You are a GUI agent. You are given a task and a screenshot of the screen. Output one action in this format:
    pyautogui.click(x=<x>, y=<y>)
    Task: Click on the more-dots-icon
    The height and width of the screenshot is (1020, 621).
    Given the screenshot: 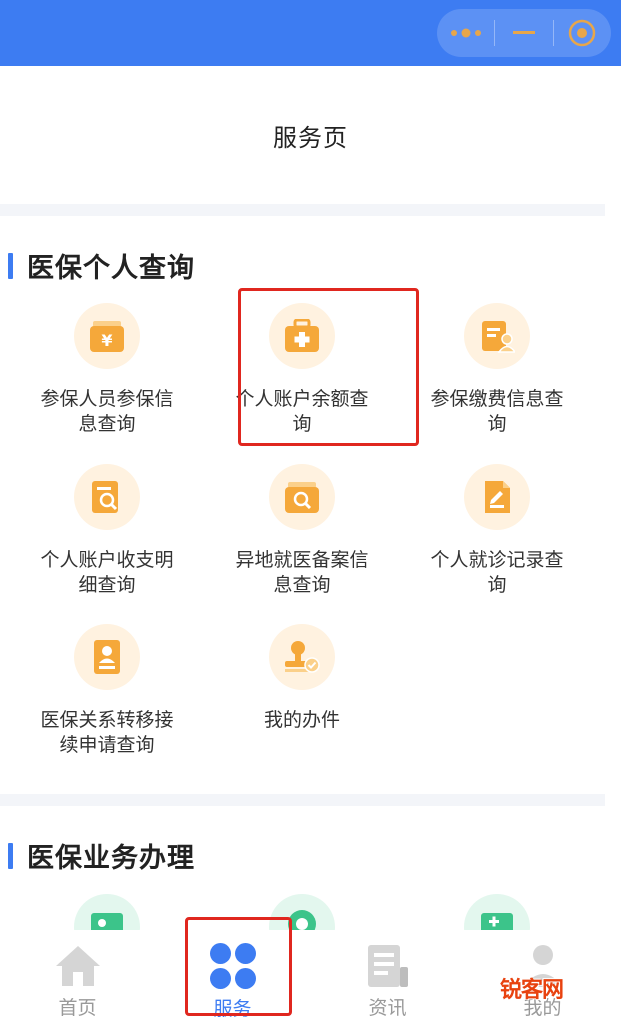 What is the action you would take?
    pyautogui.click(x=465, y=33)
    